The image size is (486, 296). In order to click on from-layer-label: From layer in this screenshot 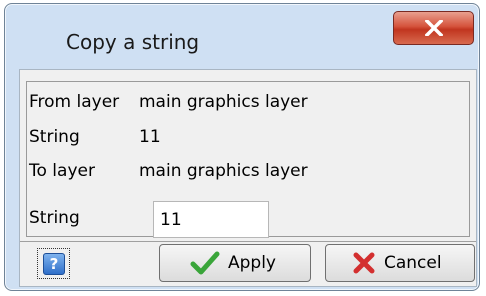, I will do `click(74, 102)`.